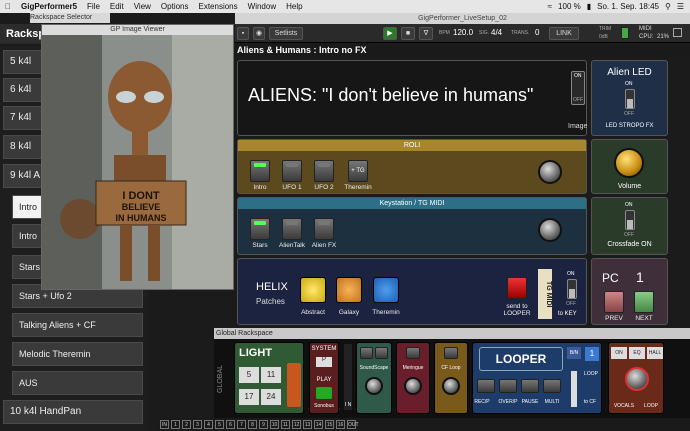 The image size is (690, 431). I want to click on theremin-button, so click(386, 290).